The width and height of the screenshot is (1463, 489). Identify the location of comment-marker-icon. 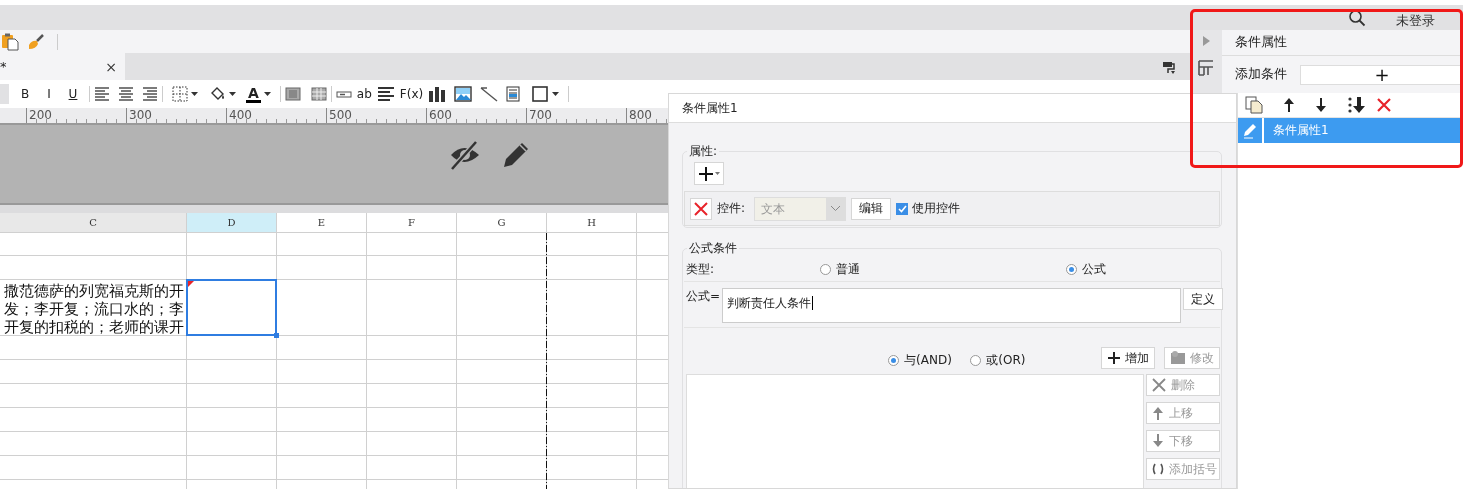
(191, 284).